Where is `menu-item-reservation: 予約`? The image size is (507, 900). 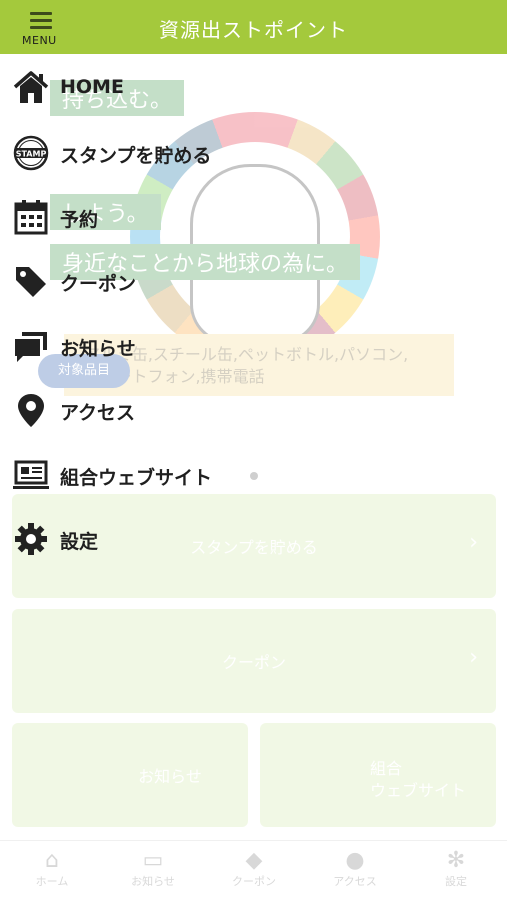
menu-item-reservation: 予約 is located at coordinates (140, 217).